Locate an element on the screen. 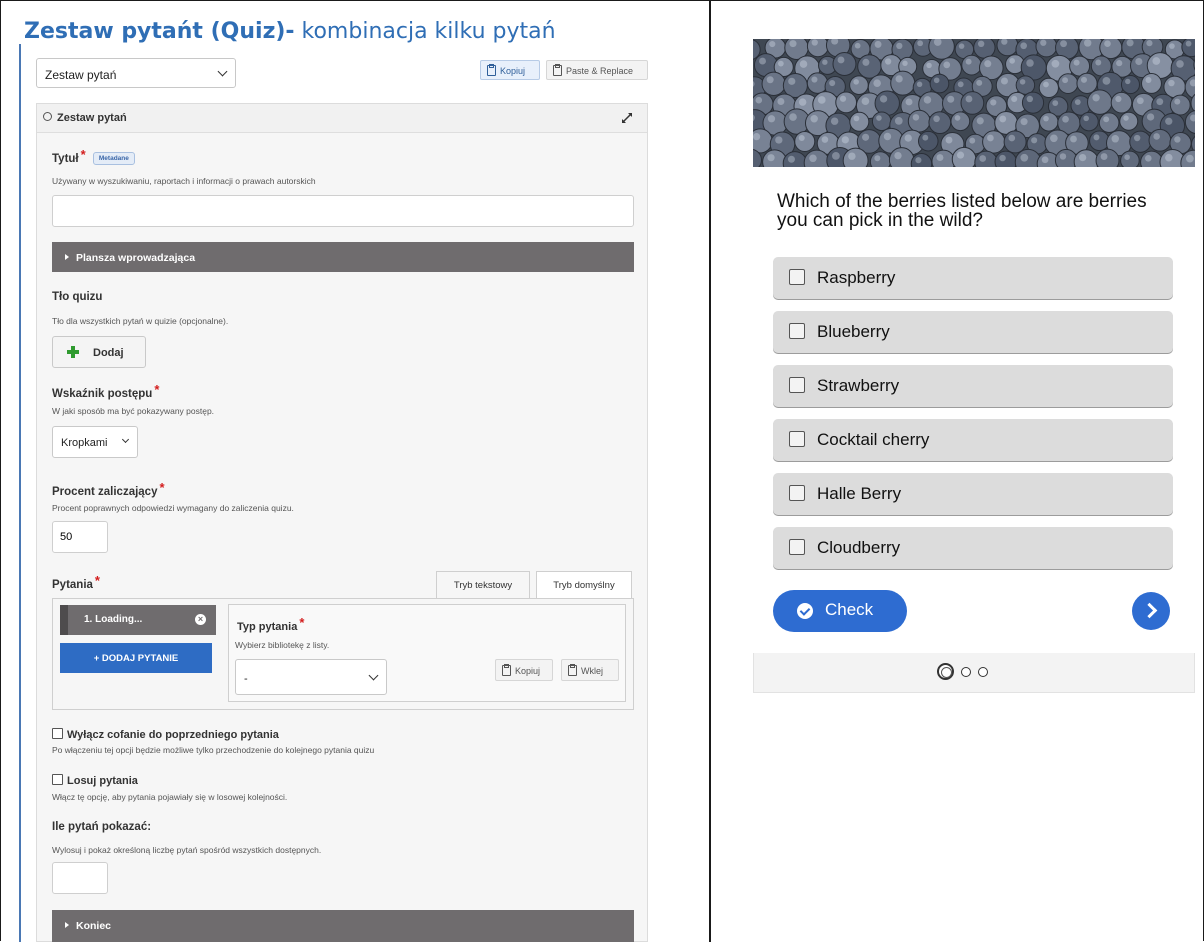  answer-option: Cloudberry is located at coordinates (973, 548).